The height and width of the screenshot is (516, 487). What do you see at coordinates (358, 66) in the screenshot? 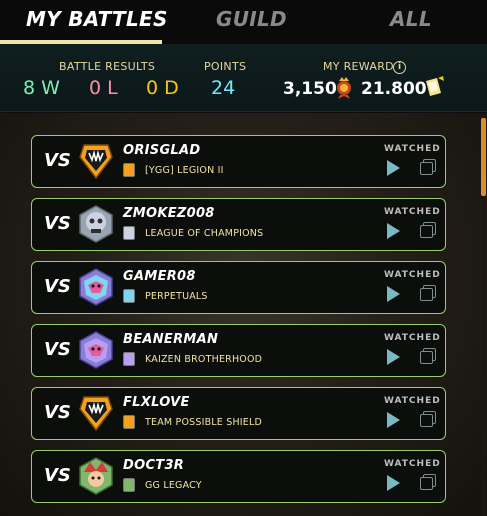
I see `reward-label: MY REWARD` at bounding box center [358, 66].